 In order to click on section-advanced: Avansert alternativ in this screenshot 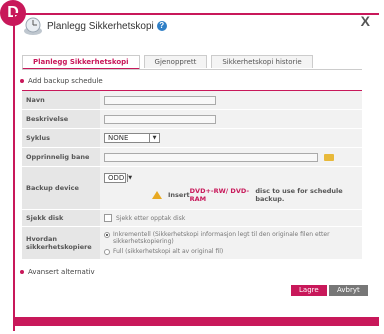, I will do `click(57, 272)`.